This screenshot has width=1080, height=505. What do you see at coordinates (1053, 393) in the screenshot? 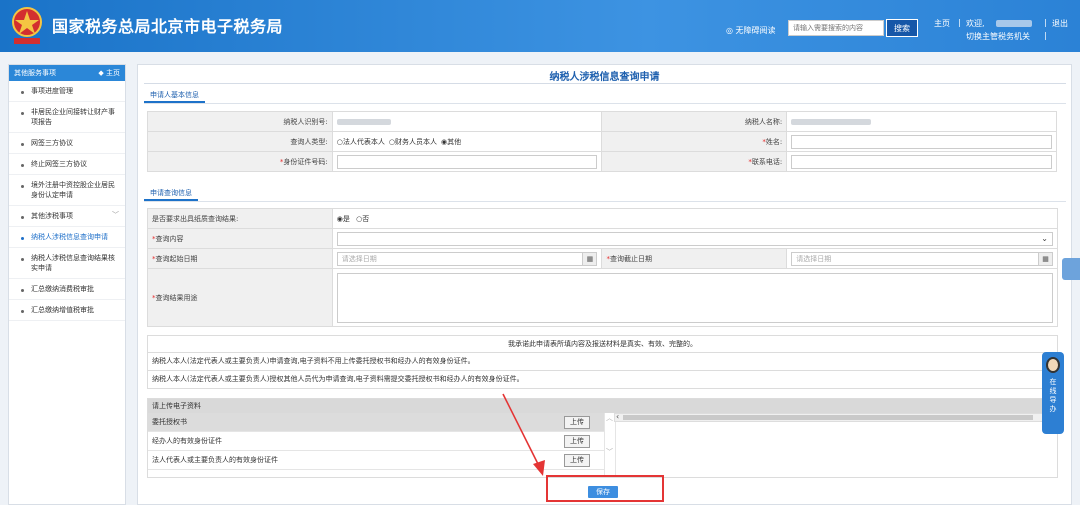
I see `online-service-button: 在线导办` at bounding box center [1053, 393].